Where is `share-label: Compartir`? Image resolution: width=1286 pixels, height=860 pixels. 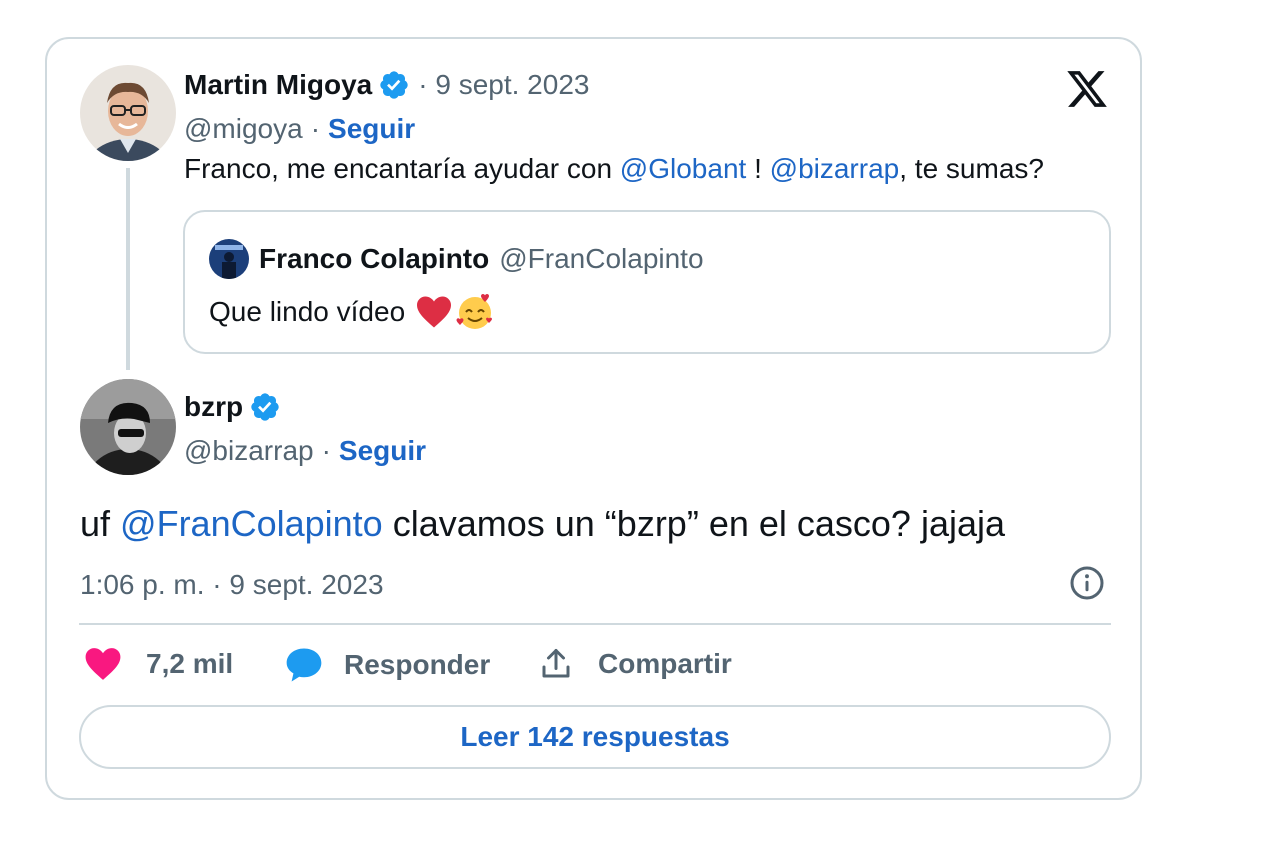 share-label: Compartir is located at coordinates (665, 663).